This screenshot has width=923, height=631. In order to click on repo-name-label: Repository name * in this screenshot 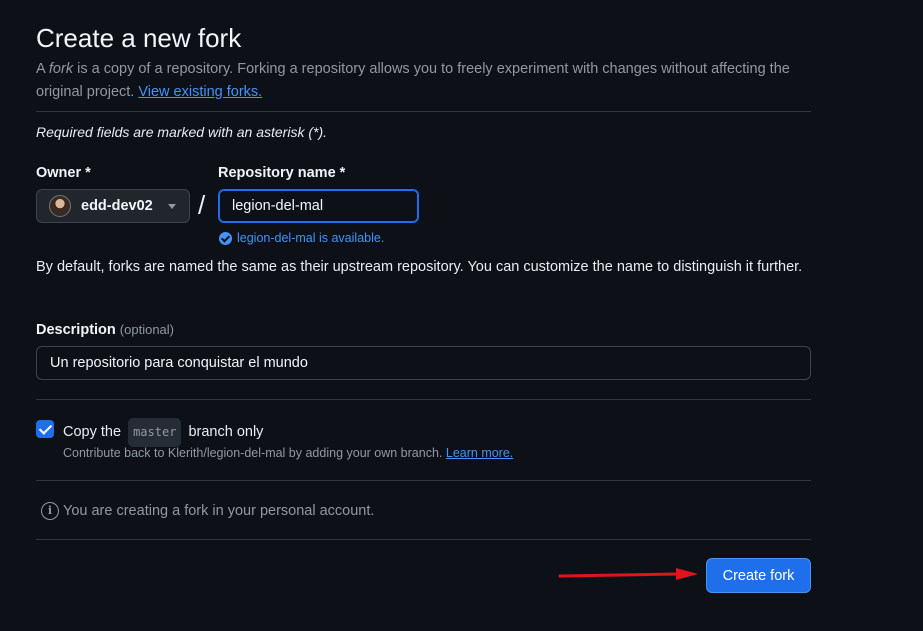, I will do `click(282, 173)`.